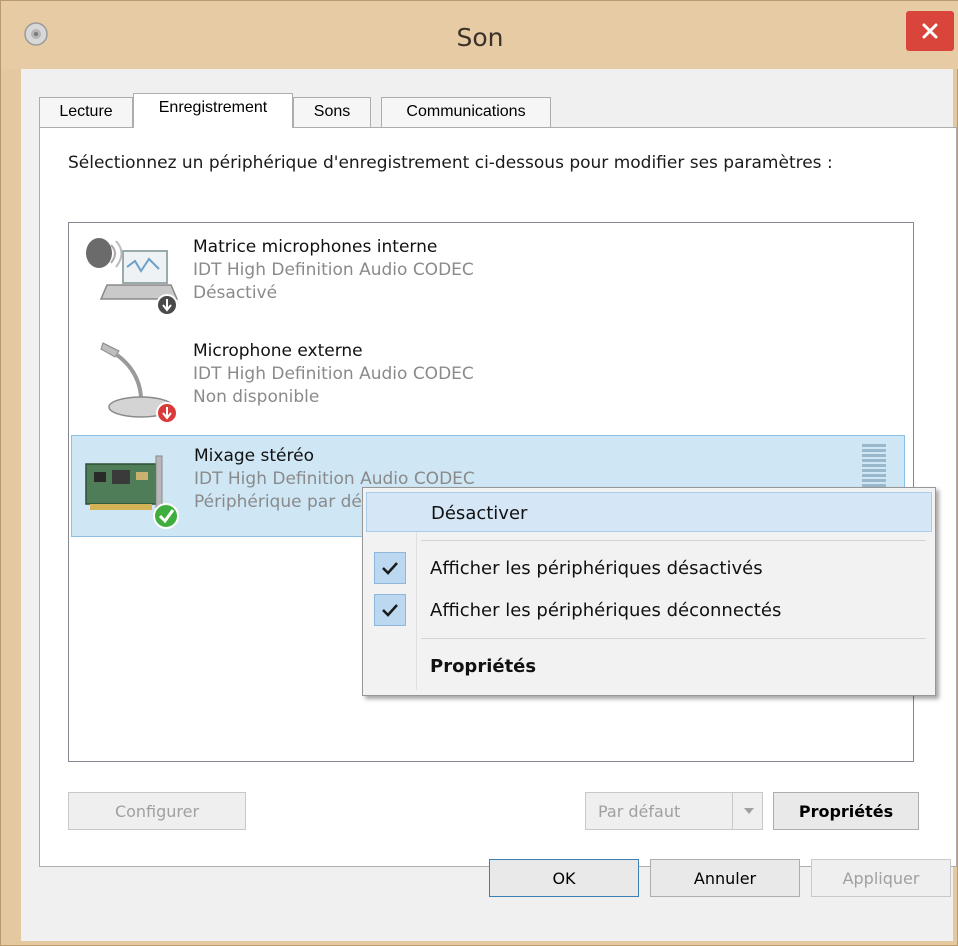  Describe the element at coordinates (235, 293) in the screenshot. I see `device-status: Désactivé` at that location.